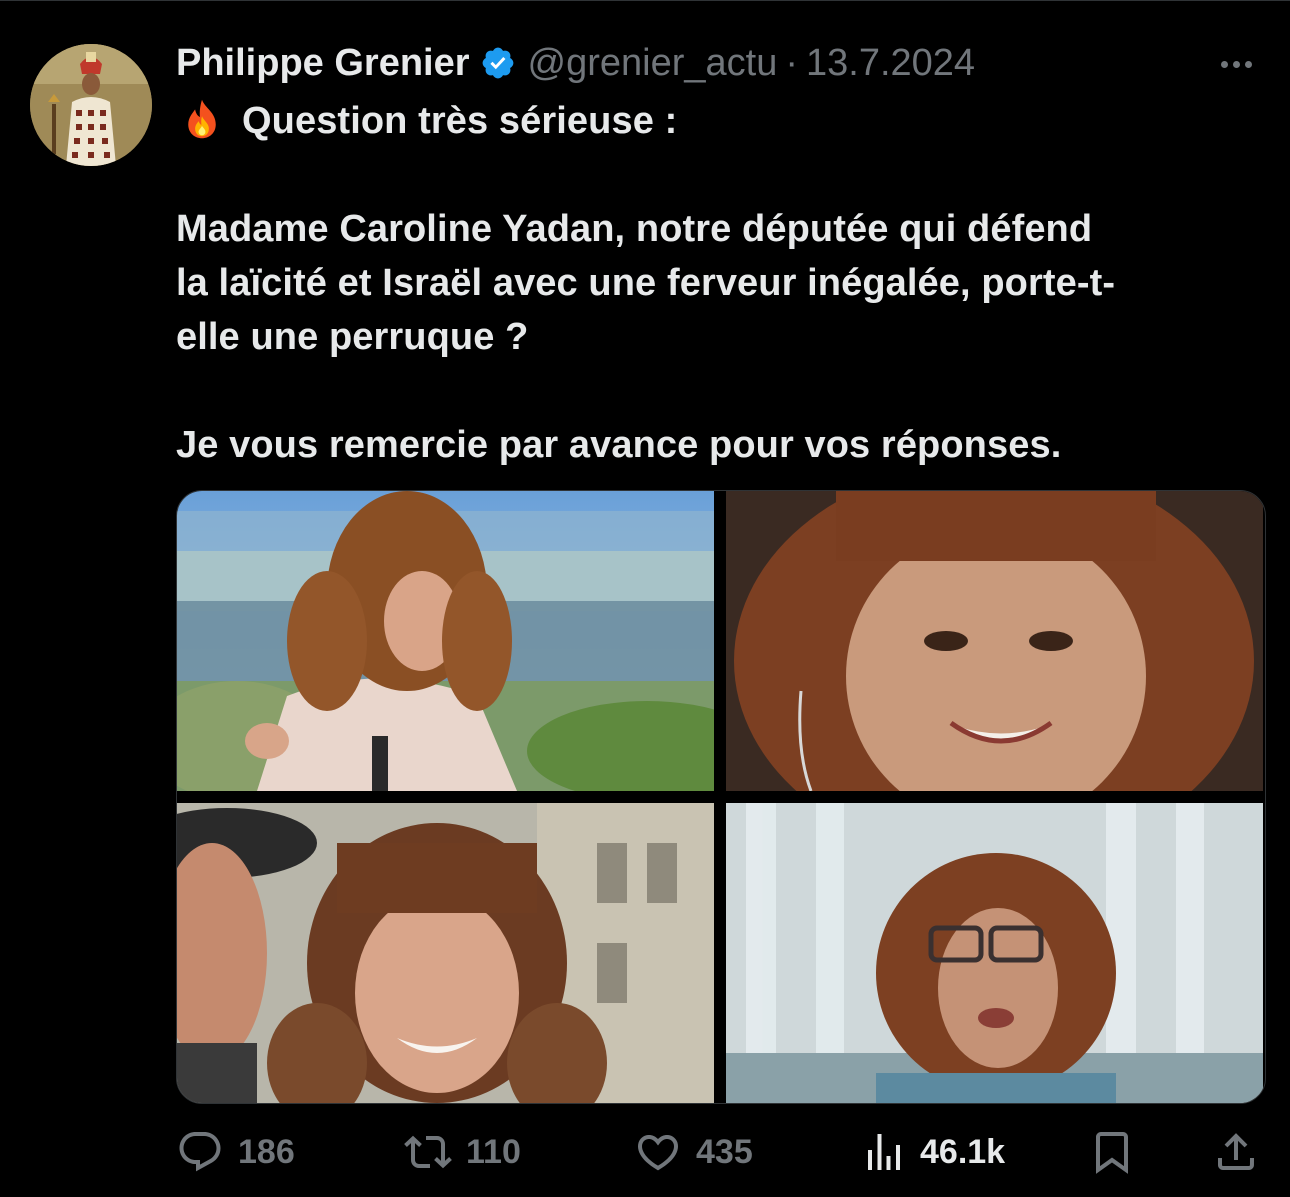 The image size is (1290, 1197). I want to click on reply-button: 186, so click(235, 1152).